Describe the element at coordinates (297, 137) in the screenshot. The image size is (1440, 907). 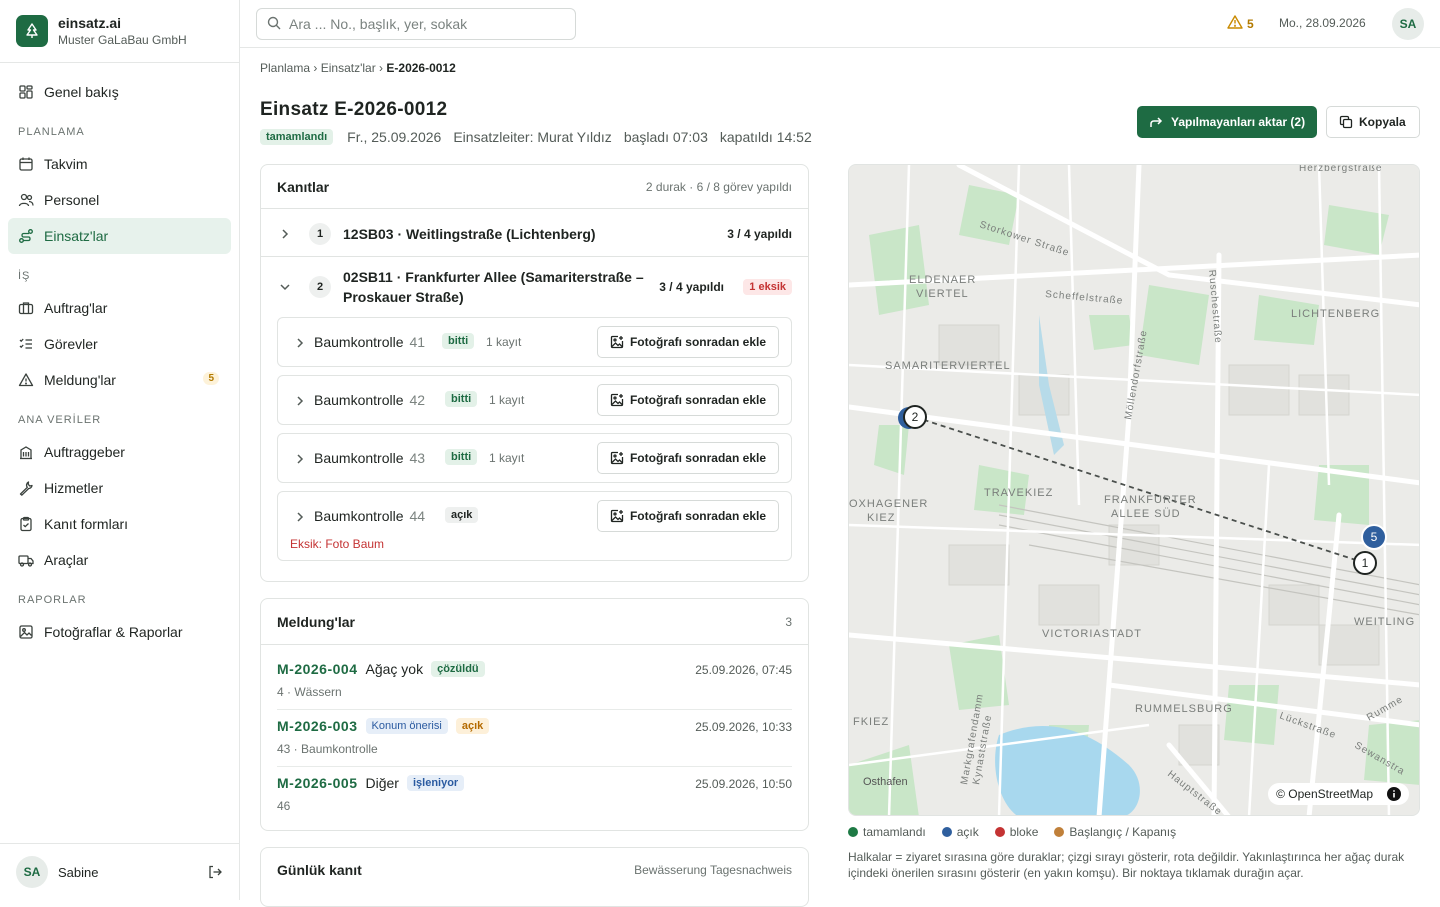
I see `status-badge: tamamlandı` at that location.